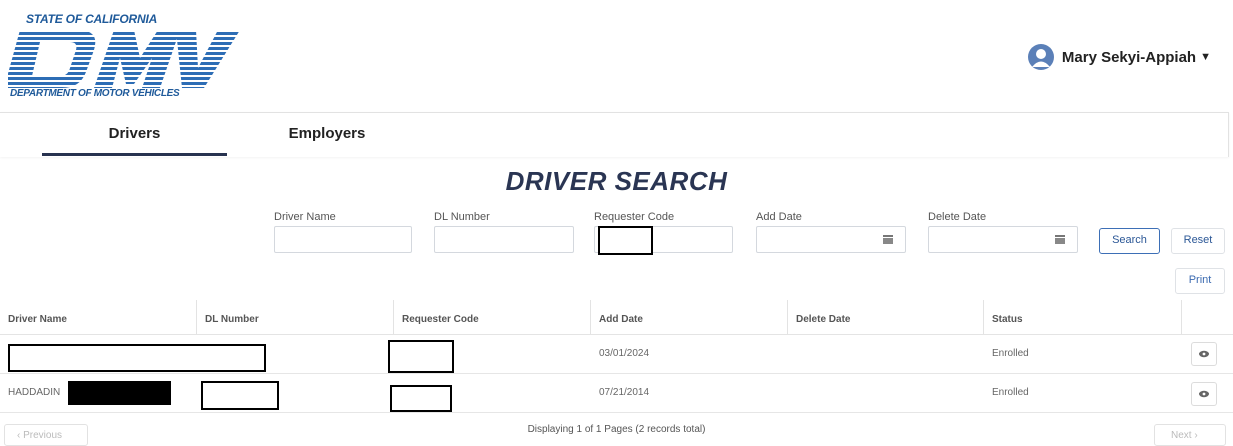 This screenshot has height=446, width=1233. I want to click on reset-button: Reset, so click(1198, 241).